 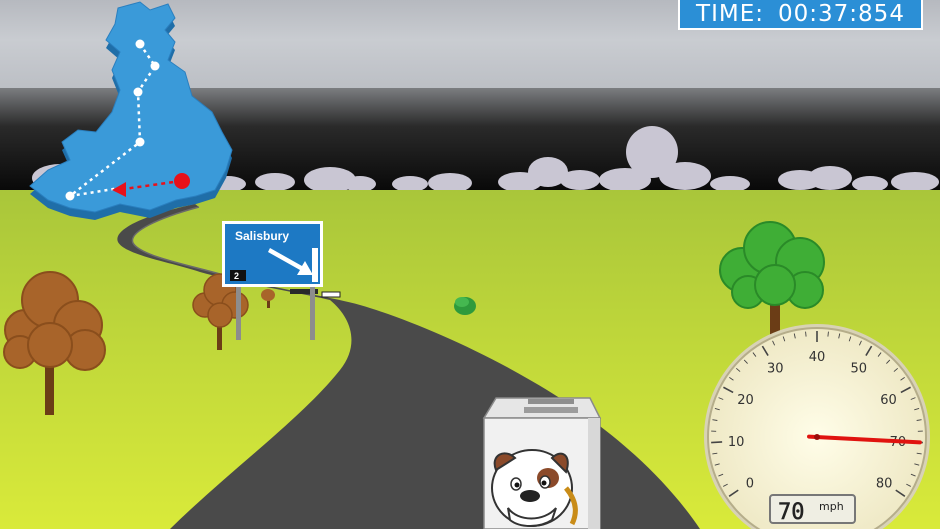 I want to click on speedometer-scale-label: 30, so click(x=775, y=369).